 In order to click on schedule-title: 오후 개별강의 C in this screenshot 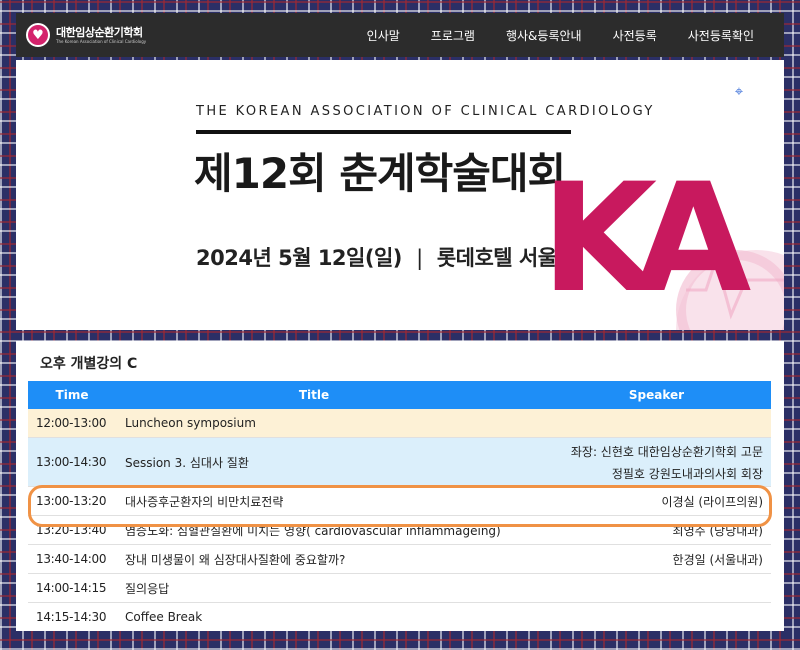, I will do `click(89, 364)`.